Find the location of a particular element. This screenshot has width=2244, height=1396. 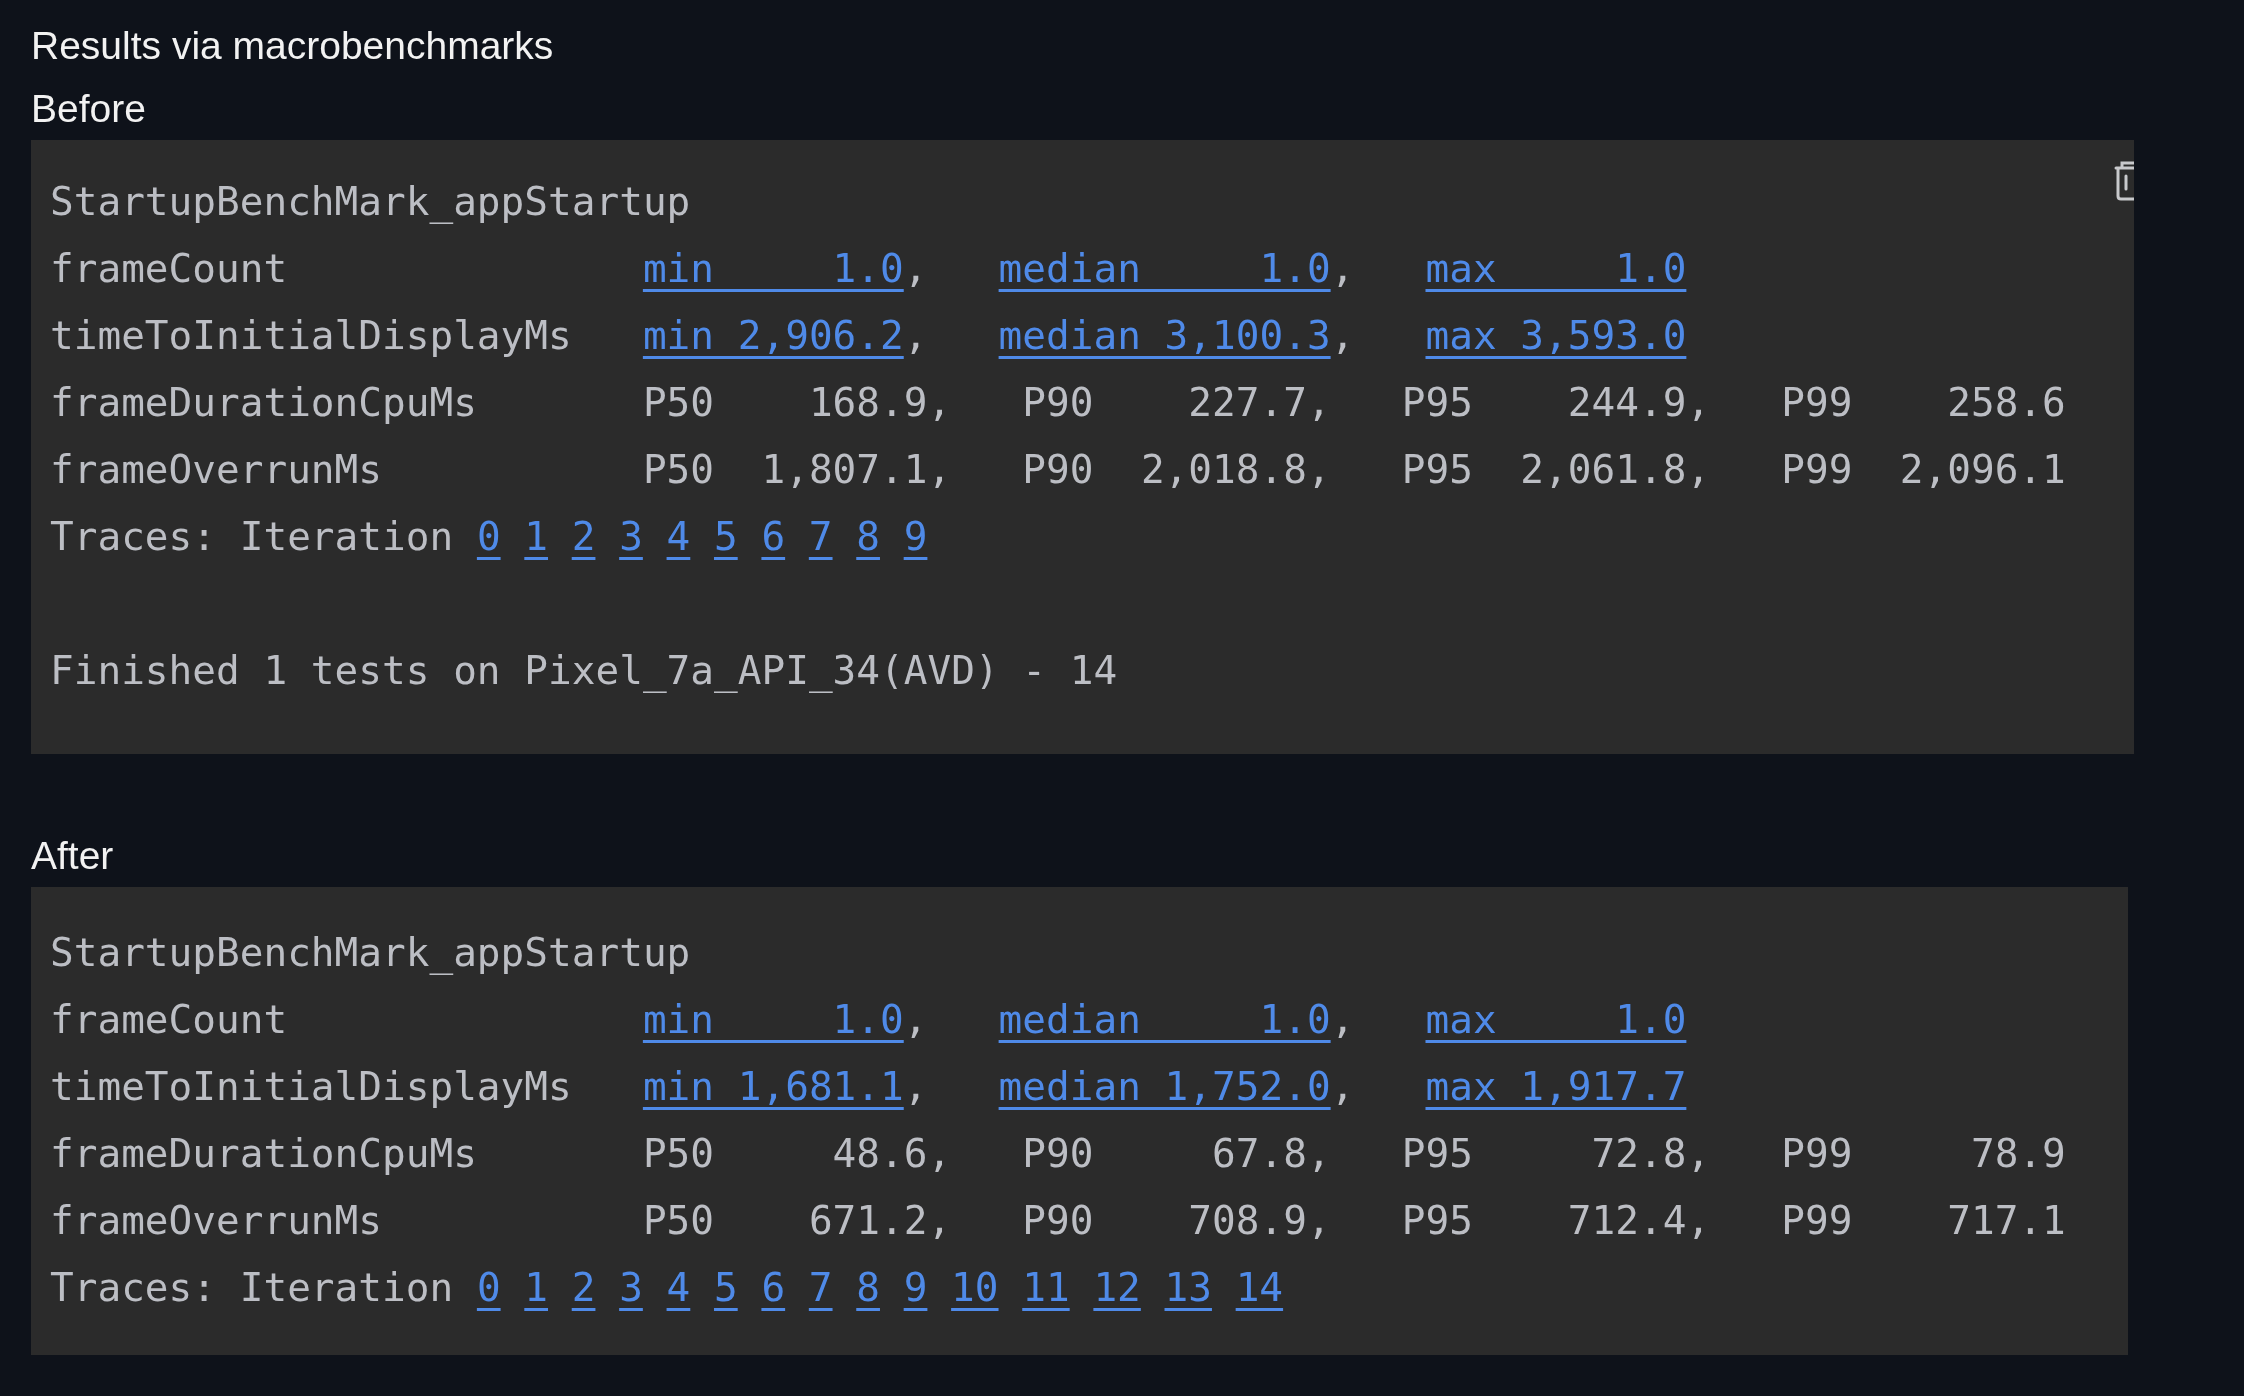

iteration-link: 12 is located at coordinates (1117, 1287).